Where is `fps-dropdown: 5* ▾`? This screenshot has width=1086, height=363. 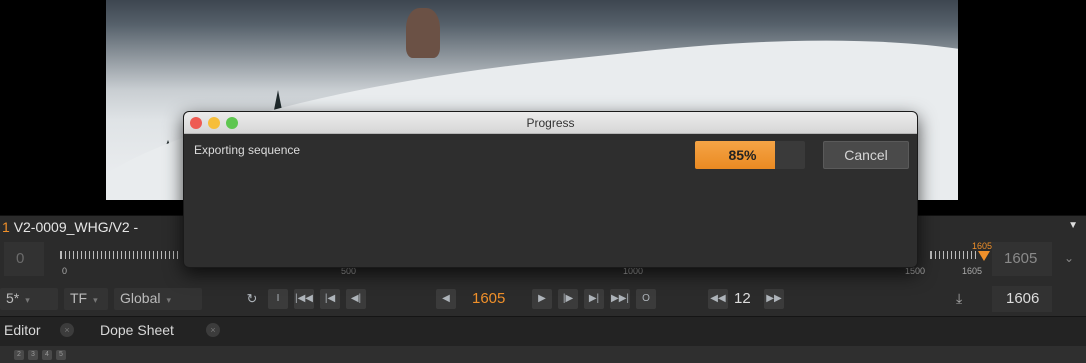
fps-dropdown: 5* ▾ is located at coordinates (29, 299).